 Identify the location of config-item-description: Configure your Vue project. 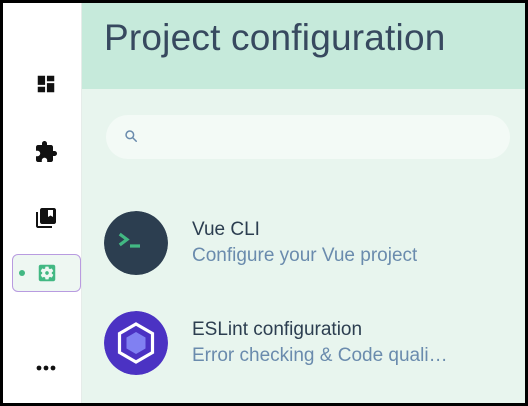
(305, 255).